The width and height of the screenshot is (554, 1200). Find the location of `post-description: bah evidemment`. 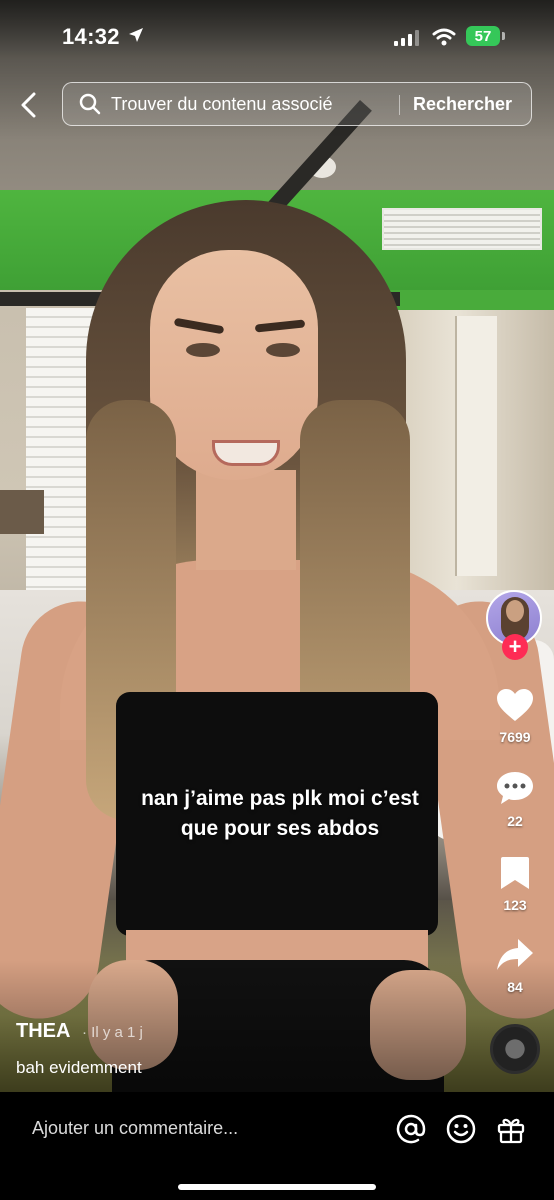

post-description: bah evidemment is located at coordinates (79, 1068).